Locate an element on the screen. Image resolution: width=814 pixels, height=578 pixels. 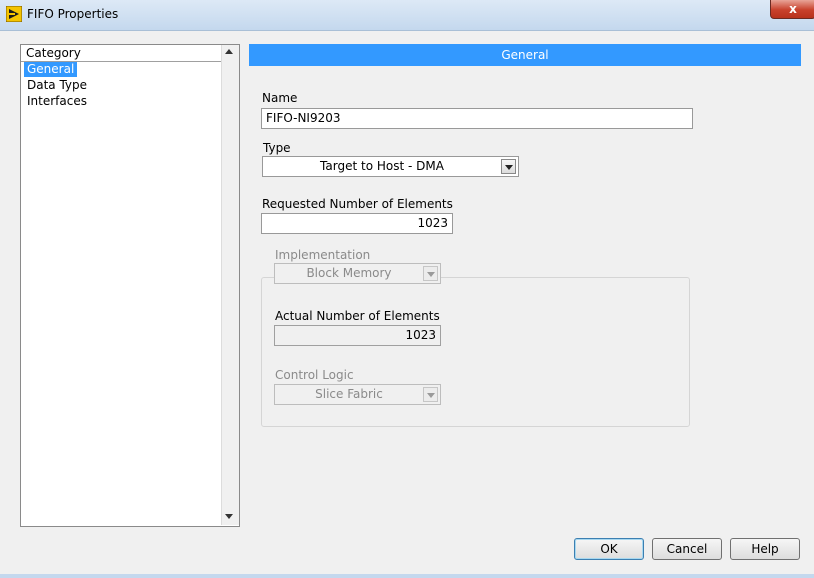
scroll-down-arrow-icon is located at coordinates (229, 516).